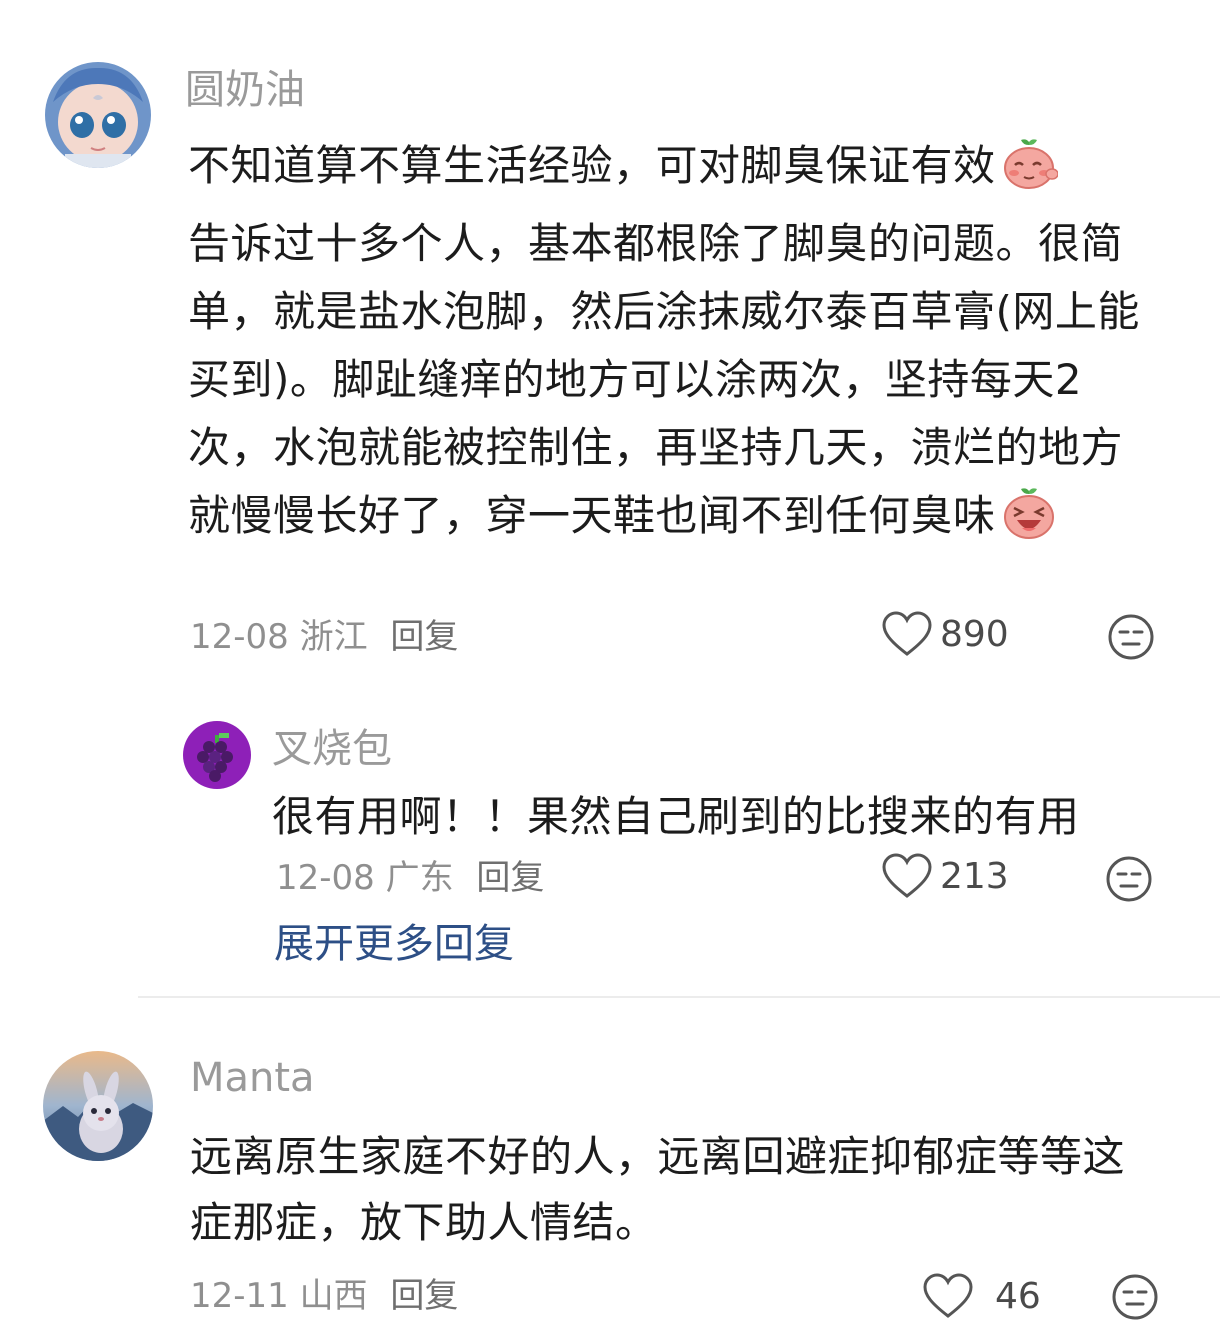 This screenshot has width=1220, height=1340. I want to click on comment-meta: 12-11 山西 回复, so click(324, 1296).